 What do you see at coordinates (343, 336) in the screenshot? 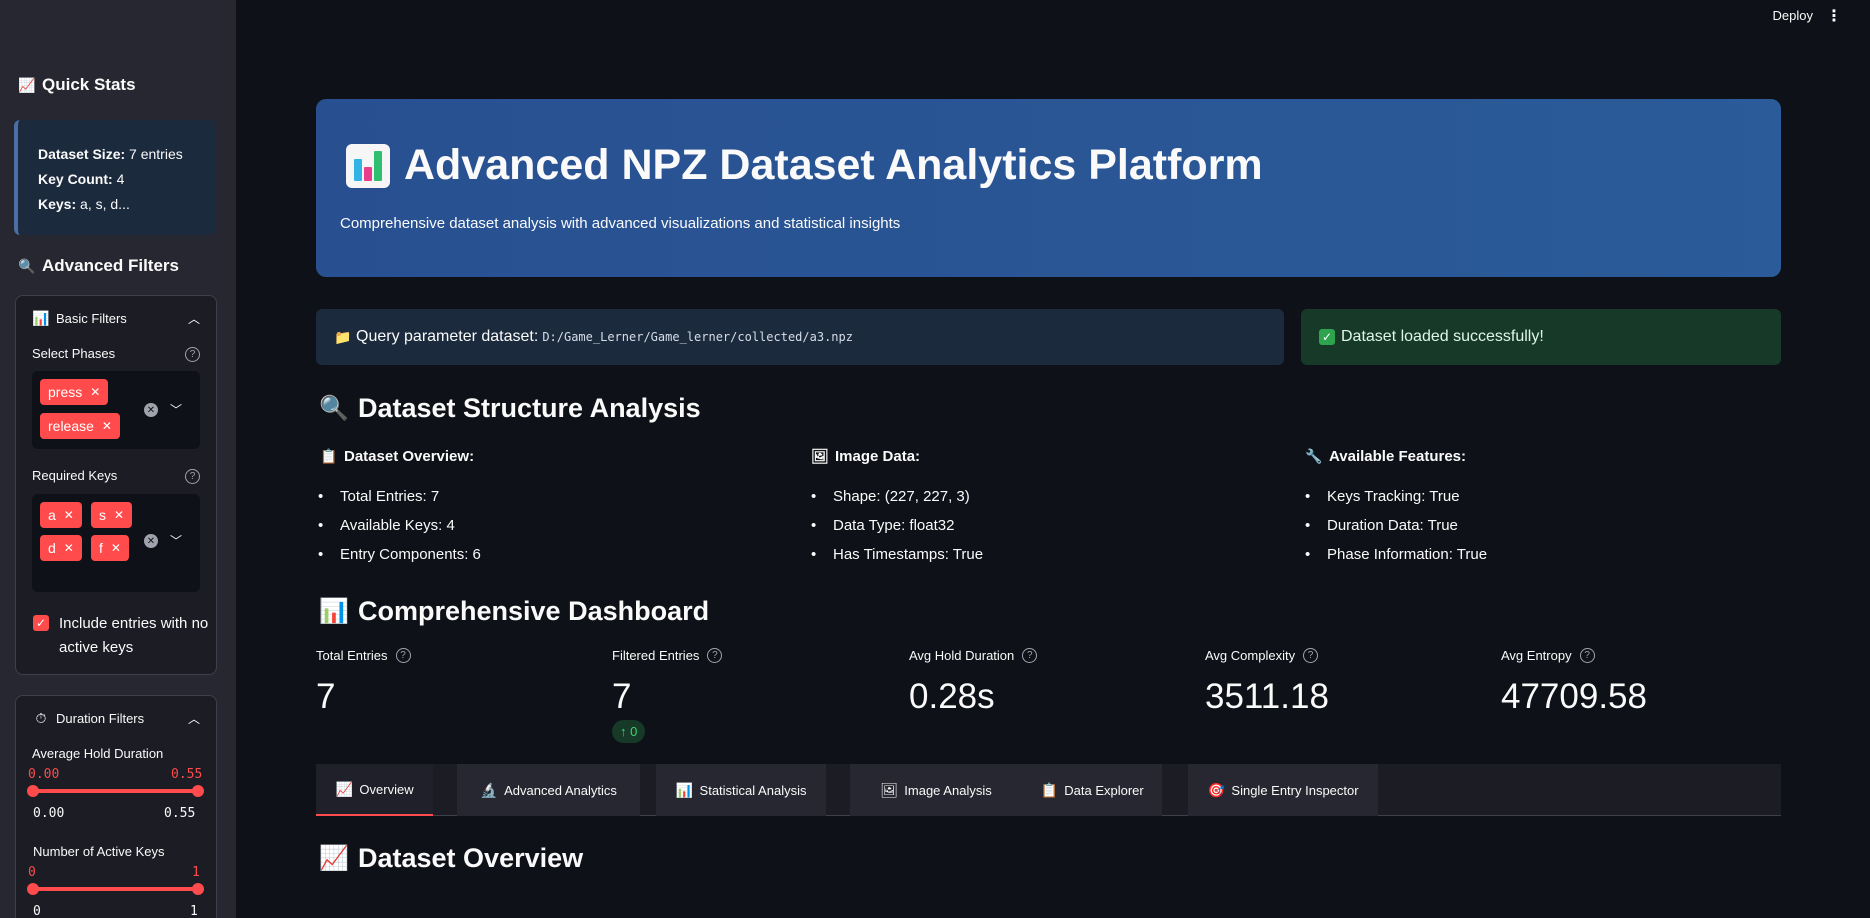
I see `folder-icon: 📁` at bounding box center [343, 336].